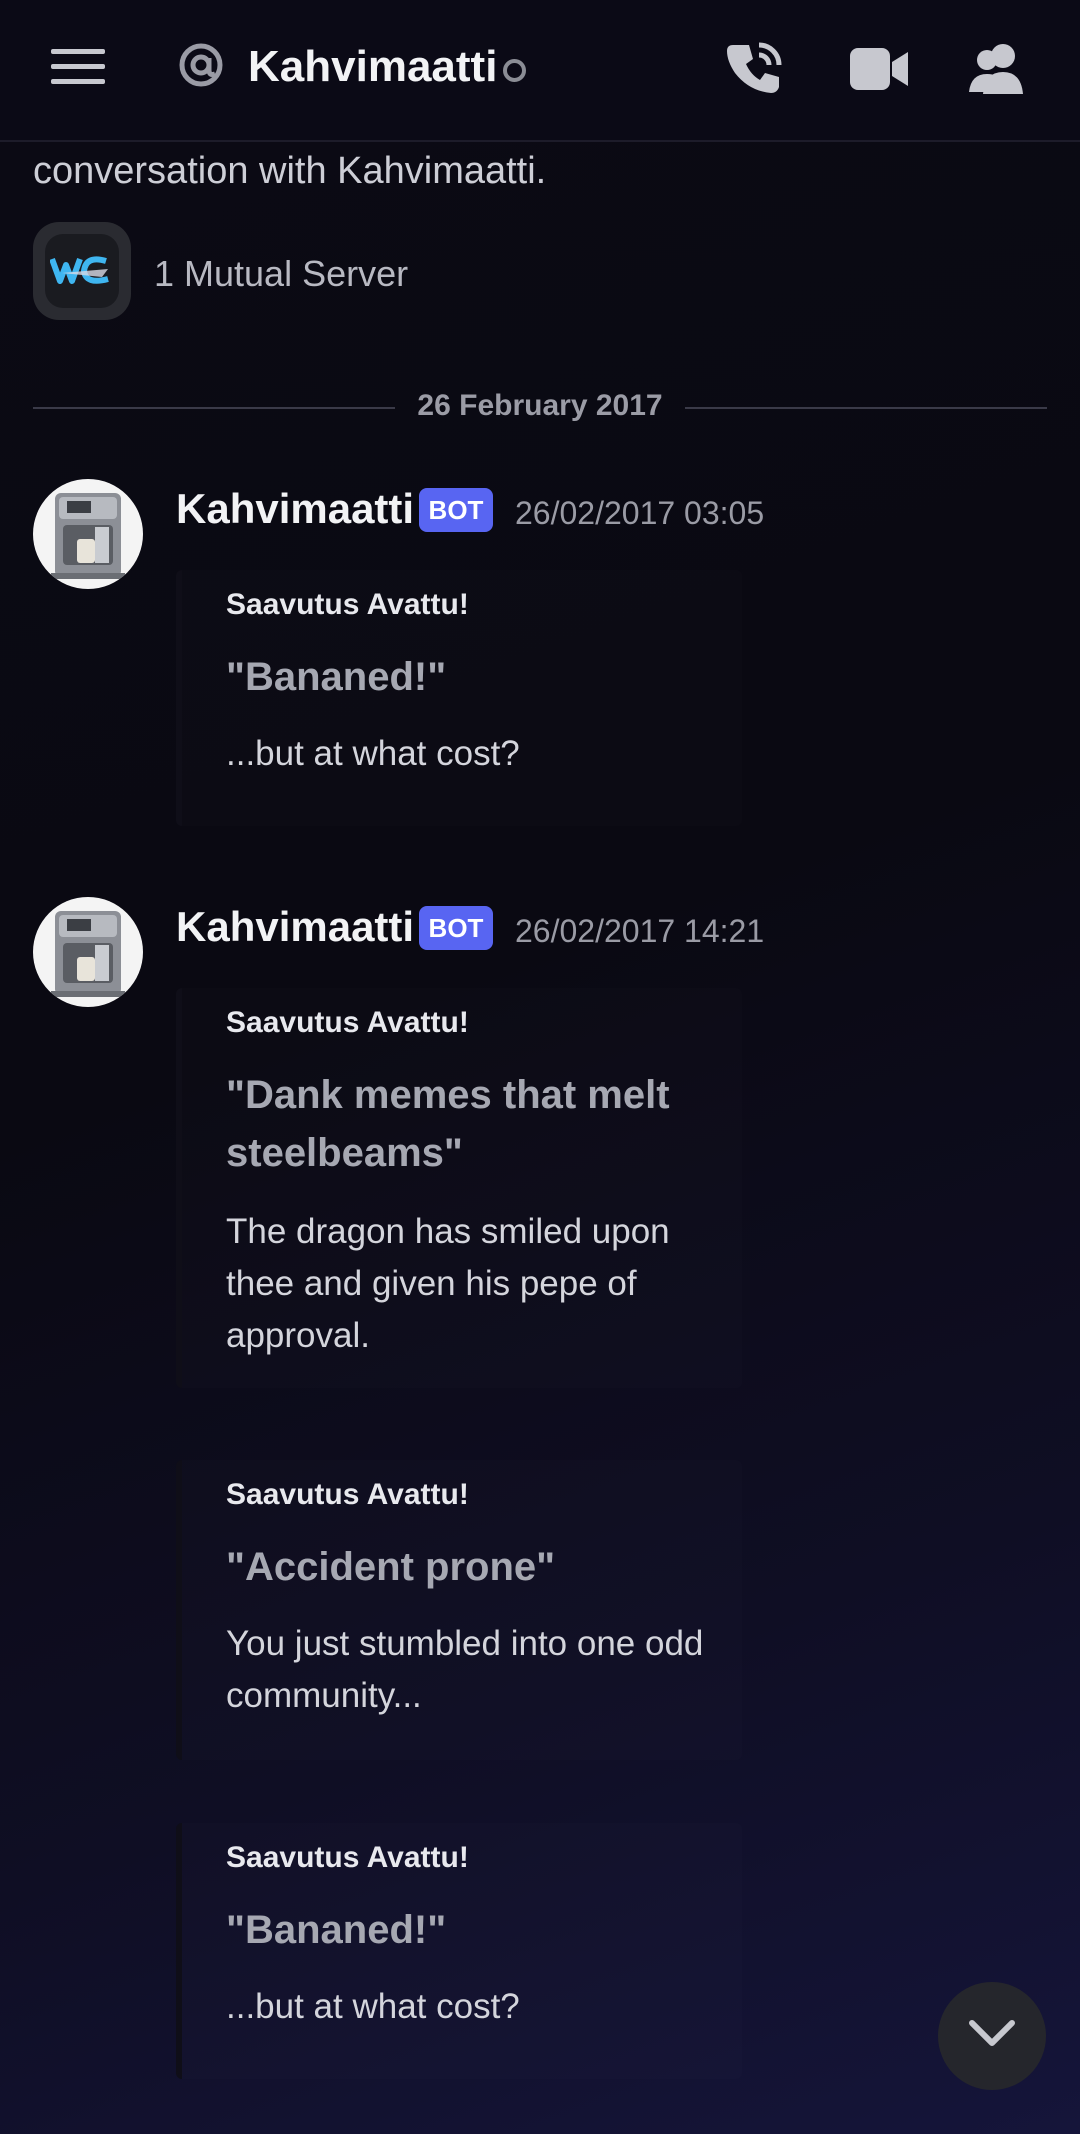 The image size is (1080, 2134). Describe the element at coordinates (290, 171) in the screenshot. I see `intro-text: conversation with Kahvimaatti.` at that location.